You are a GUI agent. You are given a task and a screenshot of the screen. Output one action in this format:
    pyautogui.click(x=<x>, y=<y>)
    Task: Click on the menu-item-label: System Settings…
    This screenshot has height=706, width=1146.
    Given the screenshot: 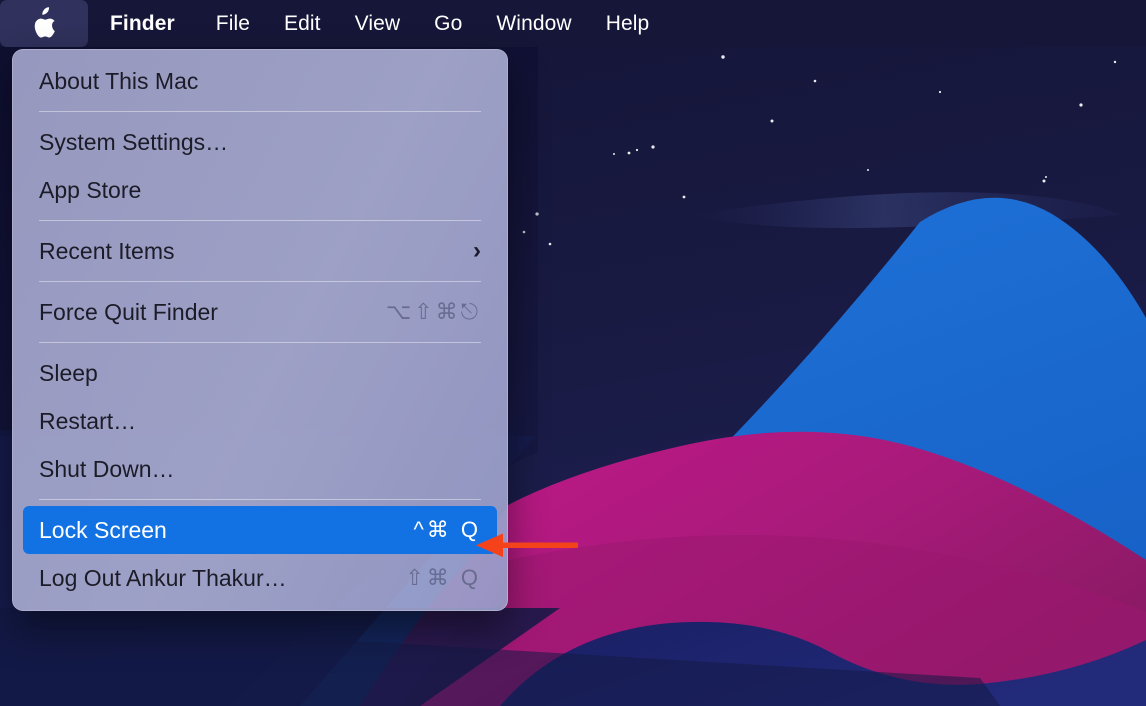 What is the action you would take?
    pyautogui.click(x=134, y=141)
    